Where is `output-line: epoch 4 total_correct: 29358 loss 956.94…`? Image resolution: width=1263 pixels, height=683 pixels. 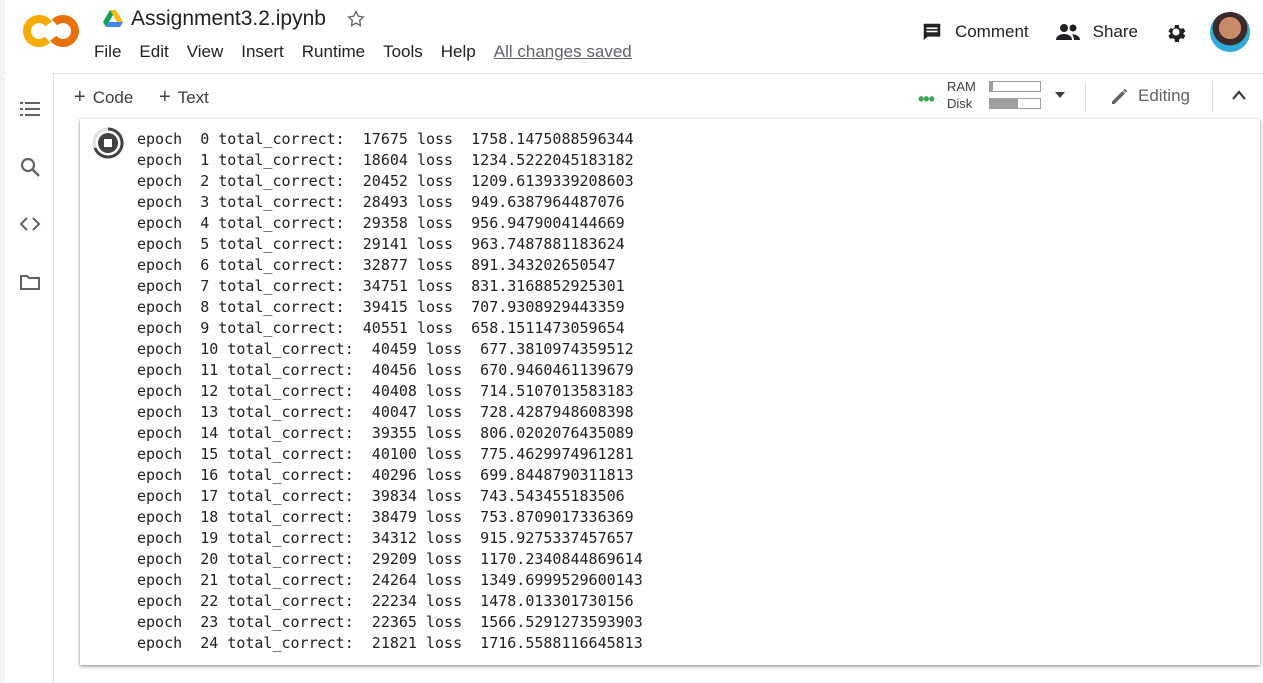 output-line: epoch 4 total_correct: 29358 loss 956.94… is located at coordinates (381, 223).